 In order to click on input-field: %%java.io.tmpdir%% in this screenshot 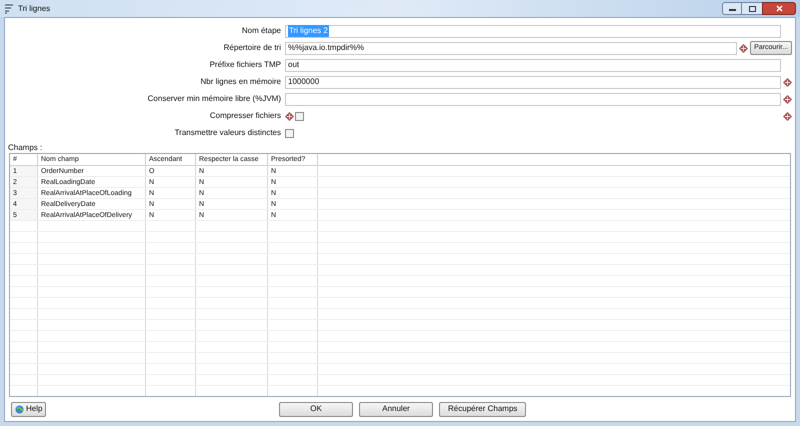, I will do `click(511, 48)`.